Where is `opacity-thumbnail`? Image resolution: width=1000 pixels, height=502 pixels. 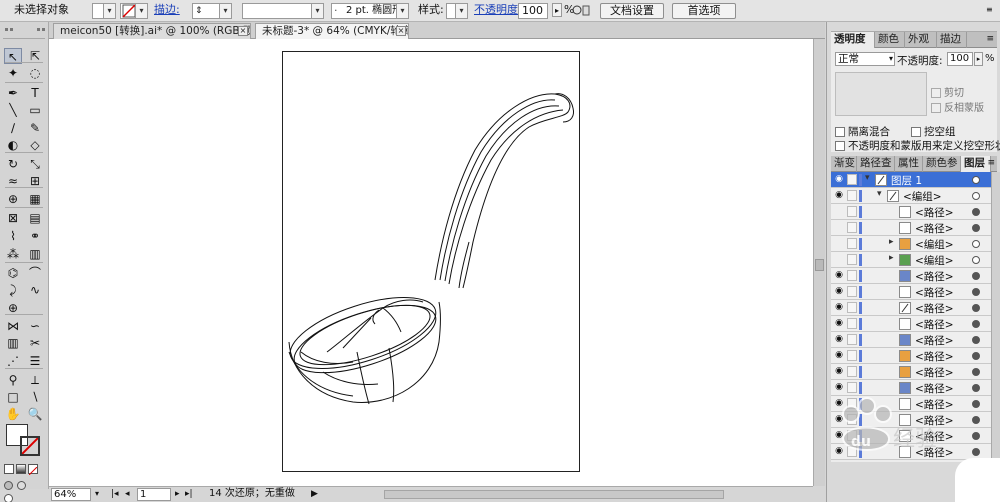 opacity-thumbnail is located at coordinates (881, 94).